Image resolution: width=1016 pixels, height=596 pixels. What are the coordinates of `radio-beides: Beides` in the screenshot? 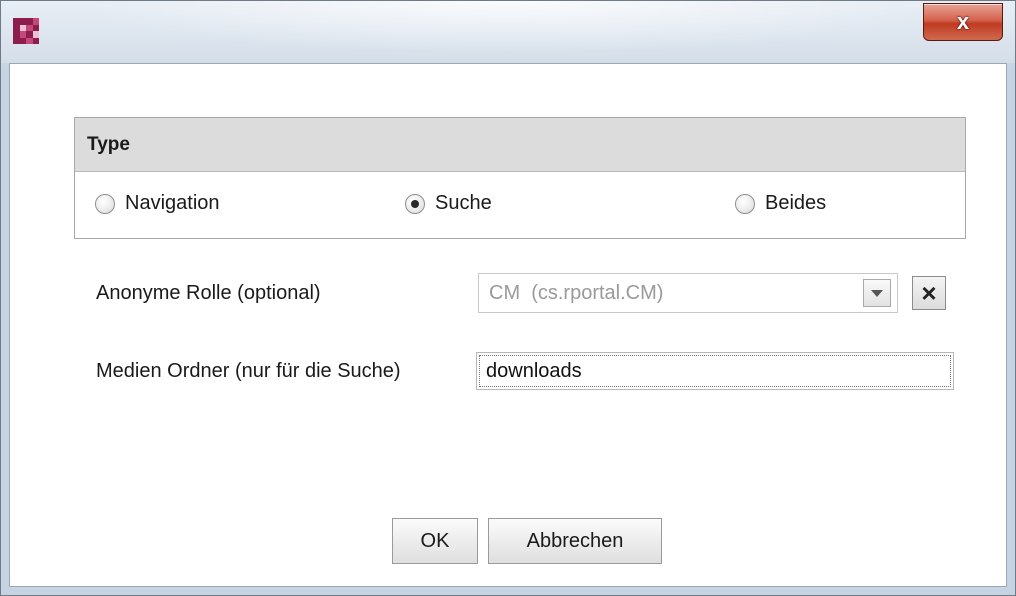 It's located at (780, 203).